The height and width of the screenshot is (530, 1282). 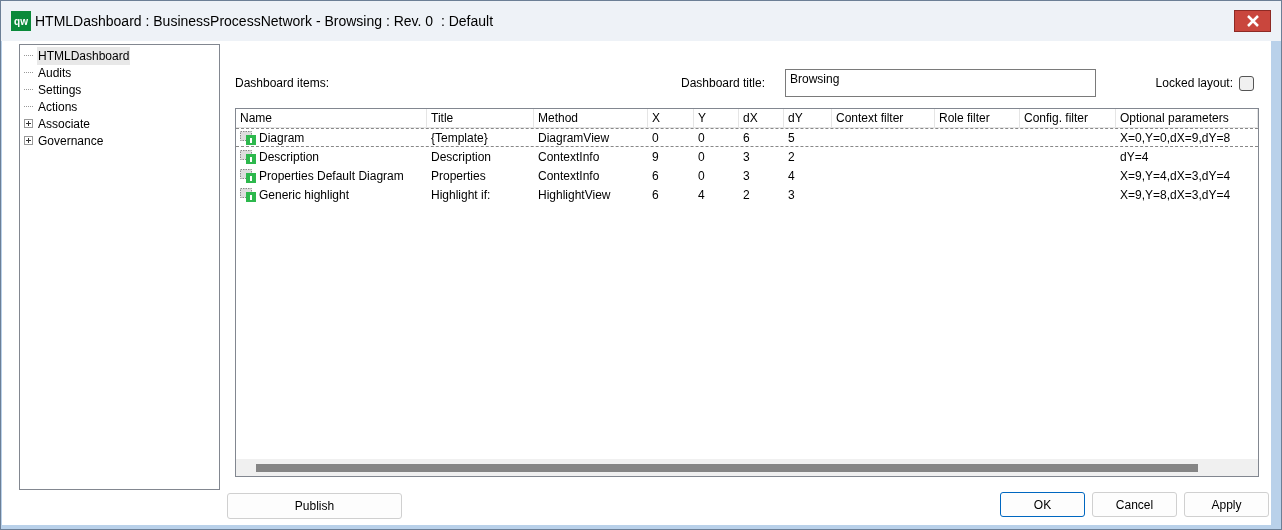 What do you see at coordinates (655, 157) in the screenshot?
I see `table-cell-text: 9` at bounding box center [655, 157].